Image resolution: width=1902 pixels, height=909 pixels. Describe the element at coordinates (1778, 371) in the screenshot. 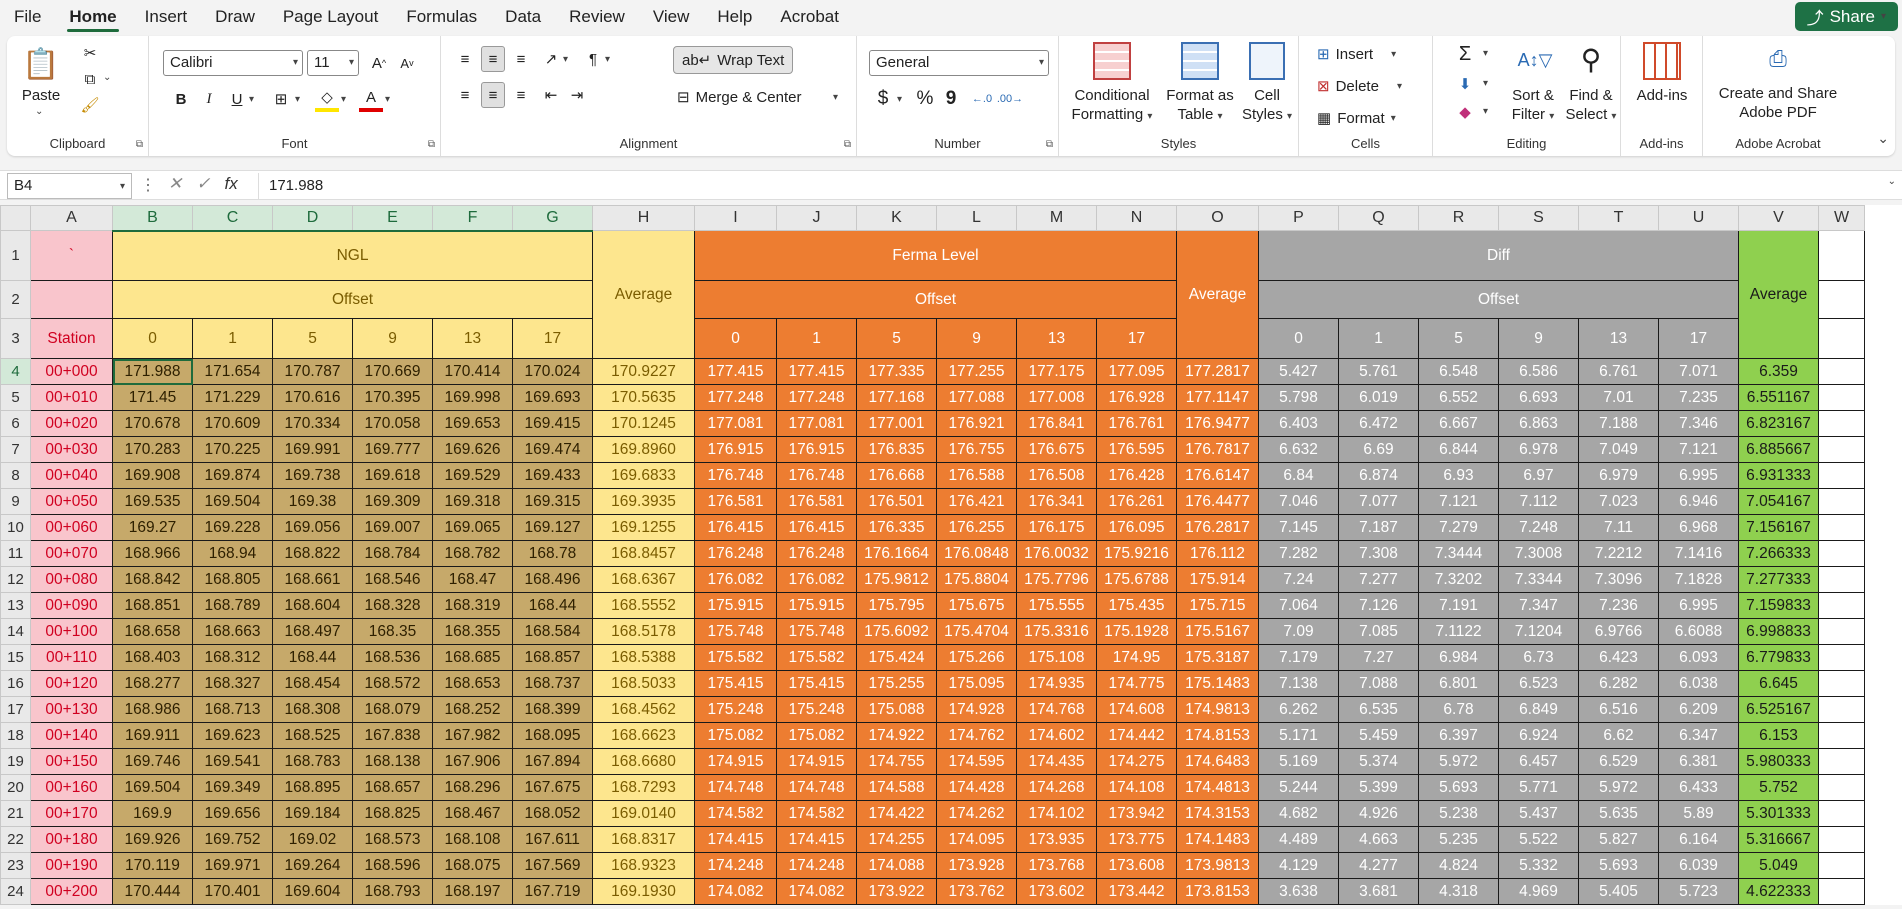

I see `table-cell: 6.359` at that location.